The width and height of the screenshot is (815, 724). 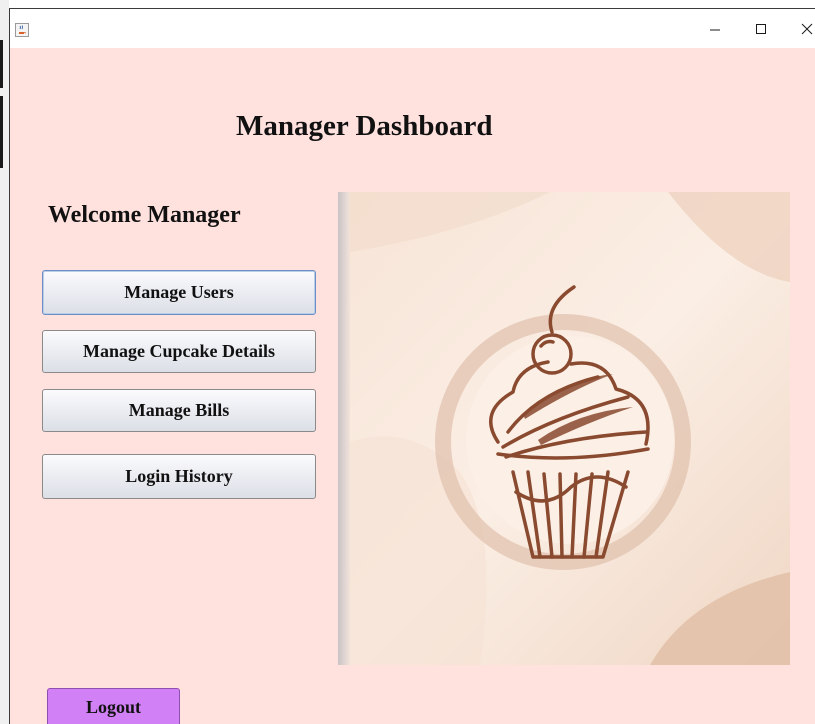 What do you see at coordinates (22, 30) in the screenshot?
I see `java-cup-icon` at bounding box center [22, 30].